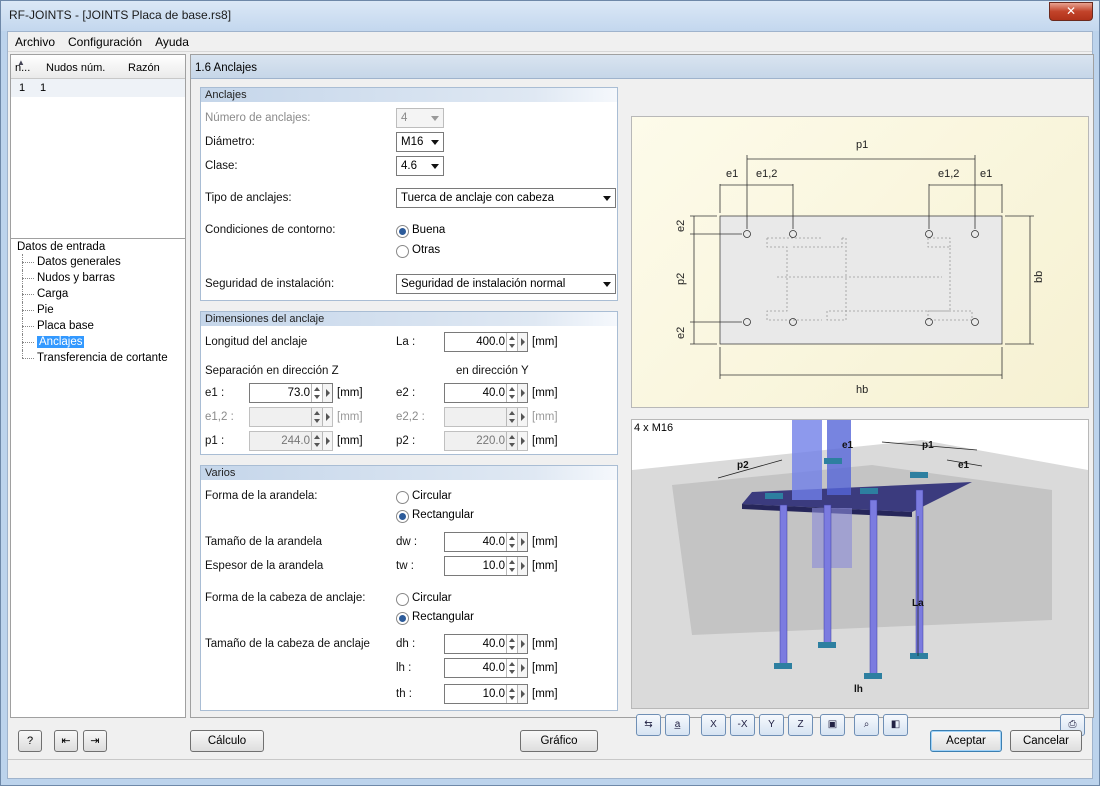  What do you see at coordinates (227, 741) in the screenshot?
I see `calculo-button: Cálculo` at bounding box center [227, 741].